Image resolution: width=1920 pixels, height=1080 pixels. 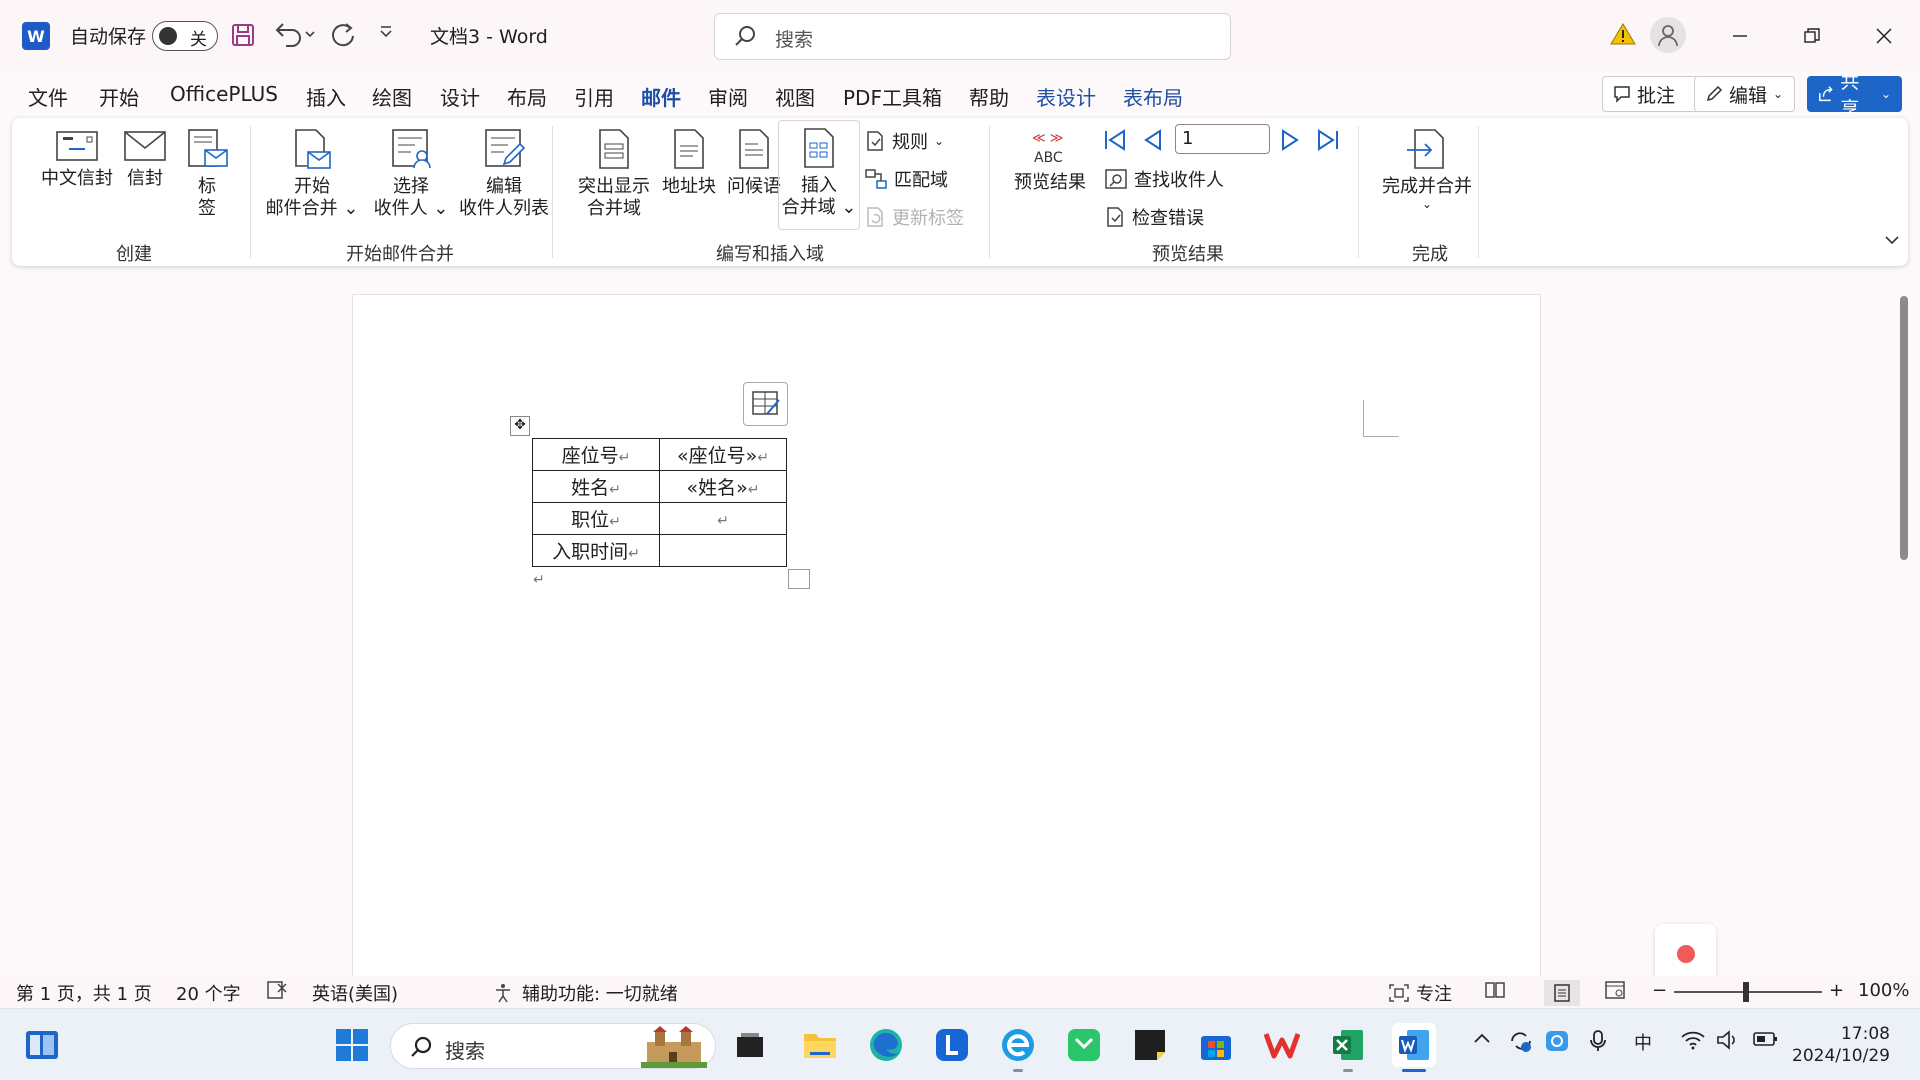 I want to click on proofing-icon, so click(x=277, y=990).